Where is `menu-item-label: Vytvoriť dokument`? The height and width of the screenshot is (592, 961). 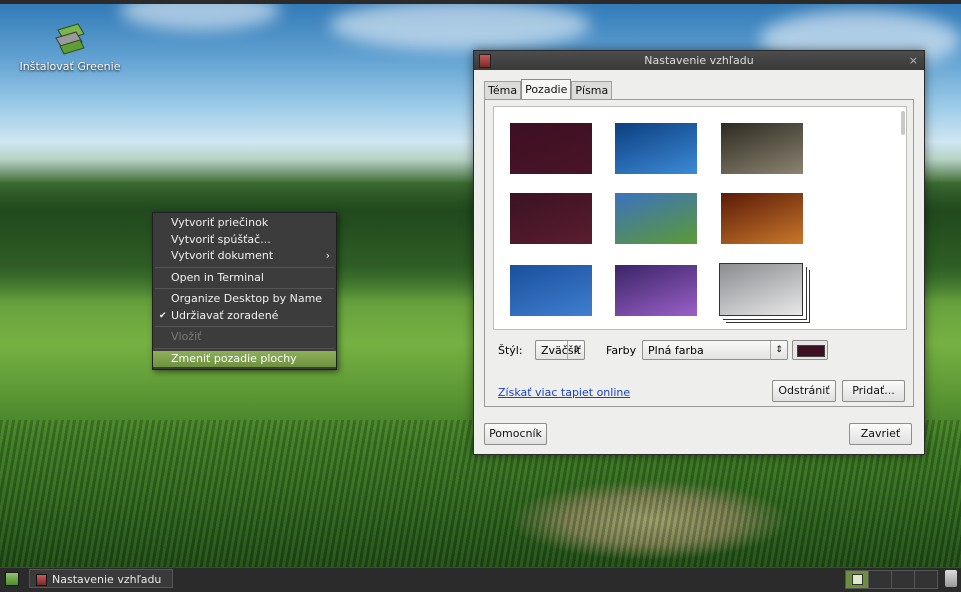
menu-item-label: Vytvoriť dokument is located at coordinates (222, 255).